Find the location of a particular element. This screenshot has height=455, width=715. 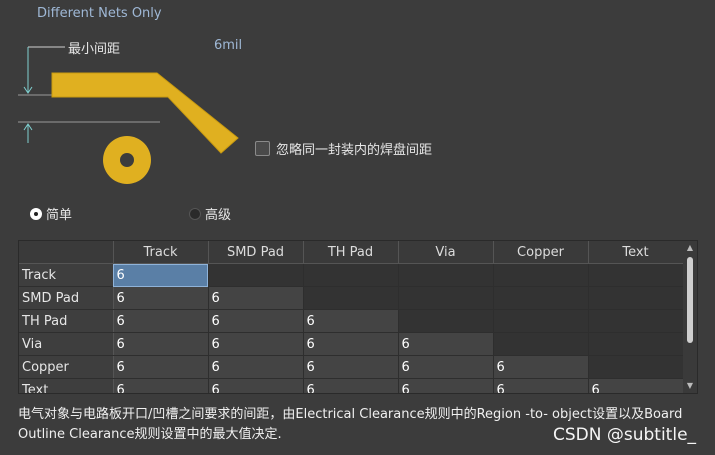

clearance-diagram is located at coordinates (128, 115).